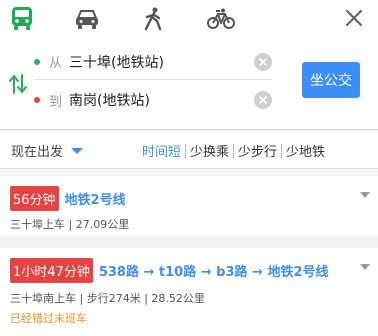 Image resolution: width=378 pixels, height=336 pixels. Describe the element at coordinates (34, 198) in the screenshot. I see `duration-badge: 56分钟` at that location.